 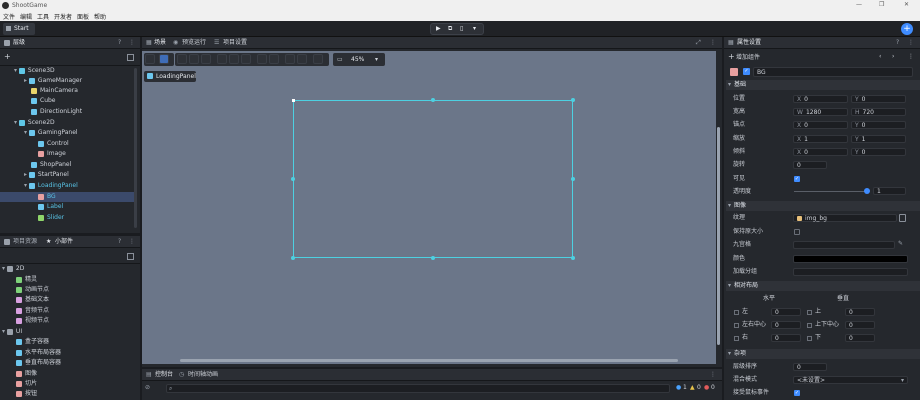 What do you see at coordinates (823, 286) in the screenshot?
I see `section-layout: ▾ 相对布局` at bounding box center [823, 286].